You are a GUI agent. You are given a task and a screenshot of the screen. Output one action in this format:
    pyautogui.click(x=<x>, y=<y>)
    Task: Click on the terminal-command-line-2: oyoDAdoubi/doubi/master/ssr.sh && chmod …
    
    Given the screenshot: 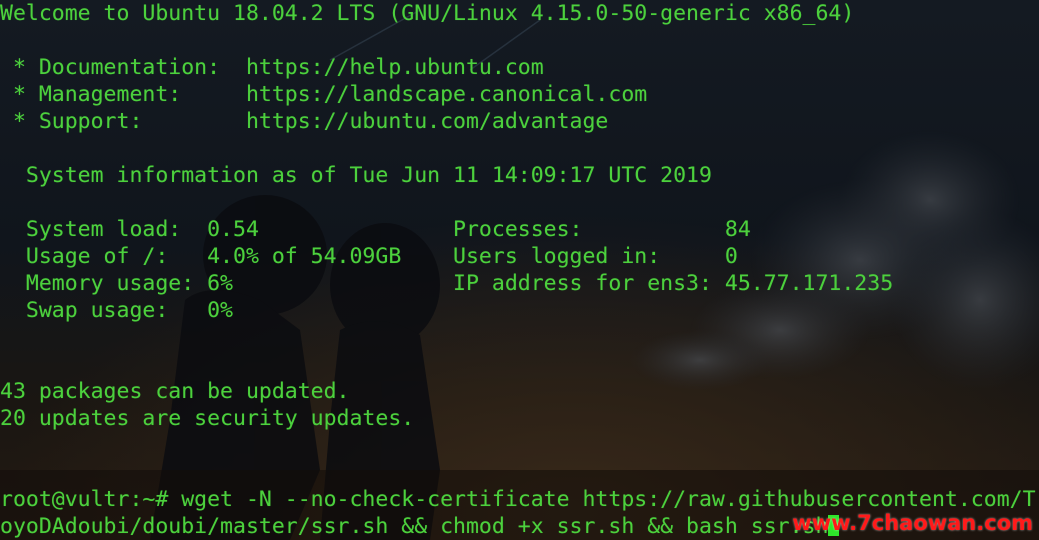 What is the action you would take?
    pyautogui.click(x=420, y=526)
    